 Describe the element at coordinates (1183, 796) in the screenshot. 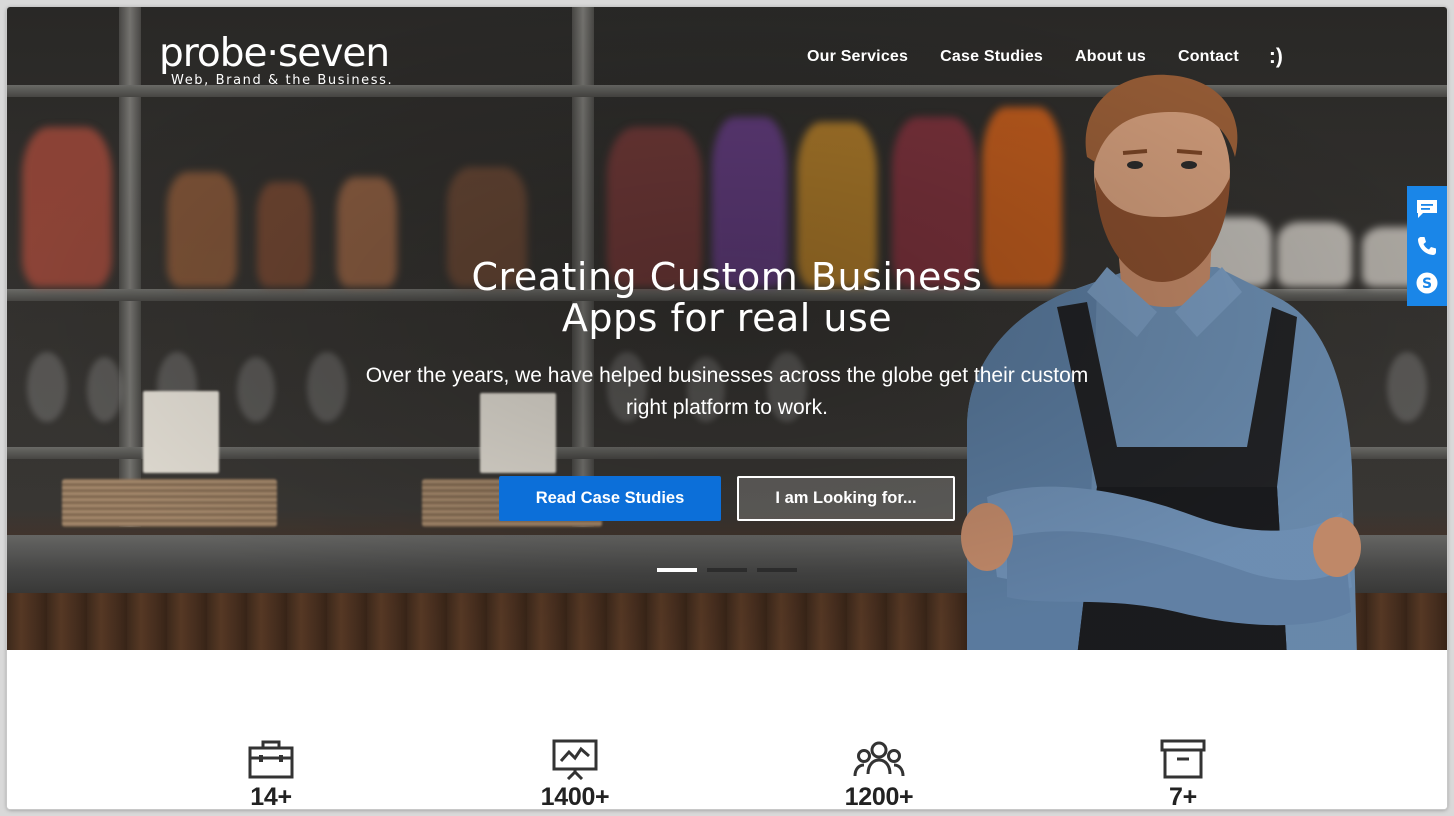

I see `stat-value: 7+` at that location.